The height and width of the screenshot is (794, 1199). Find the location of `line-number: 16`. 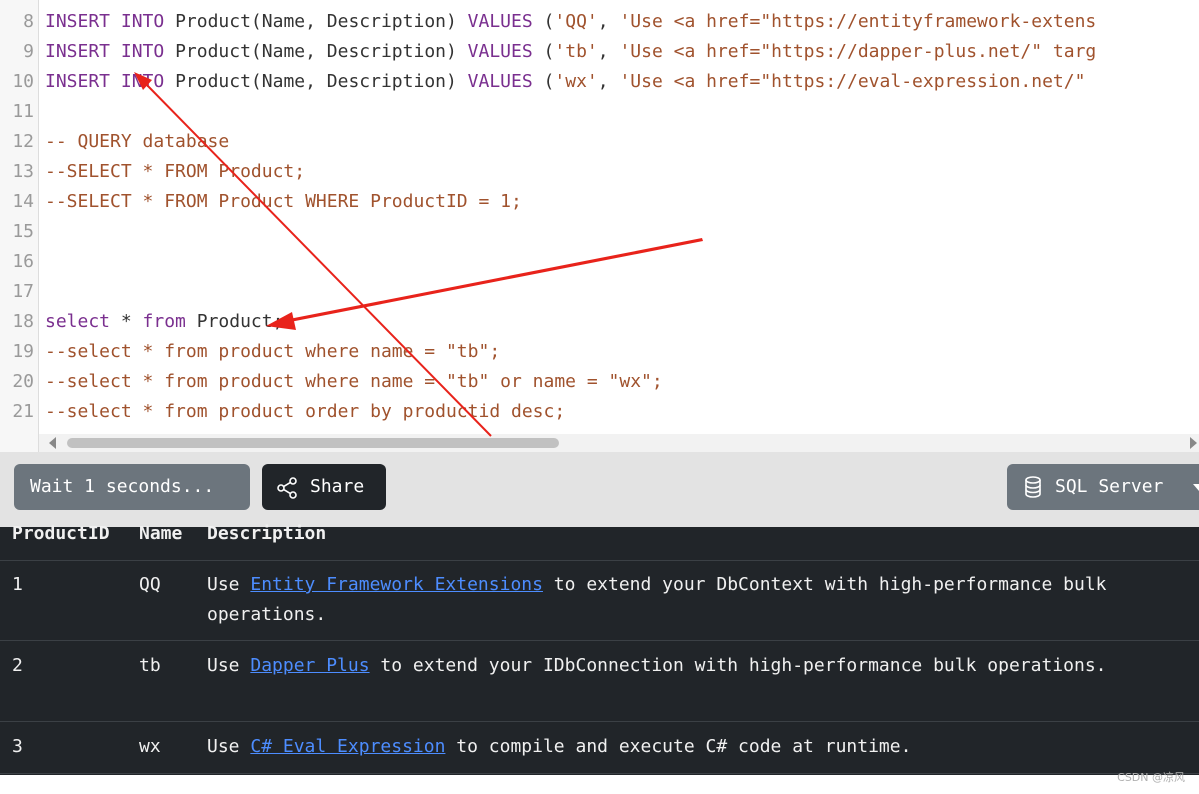

line-number: 16 is located at coordinates (23, 261).